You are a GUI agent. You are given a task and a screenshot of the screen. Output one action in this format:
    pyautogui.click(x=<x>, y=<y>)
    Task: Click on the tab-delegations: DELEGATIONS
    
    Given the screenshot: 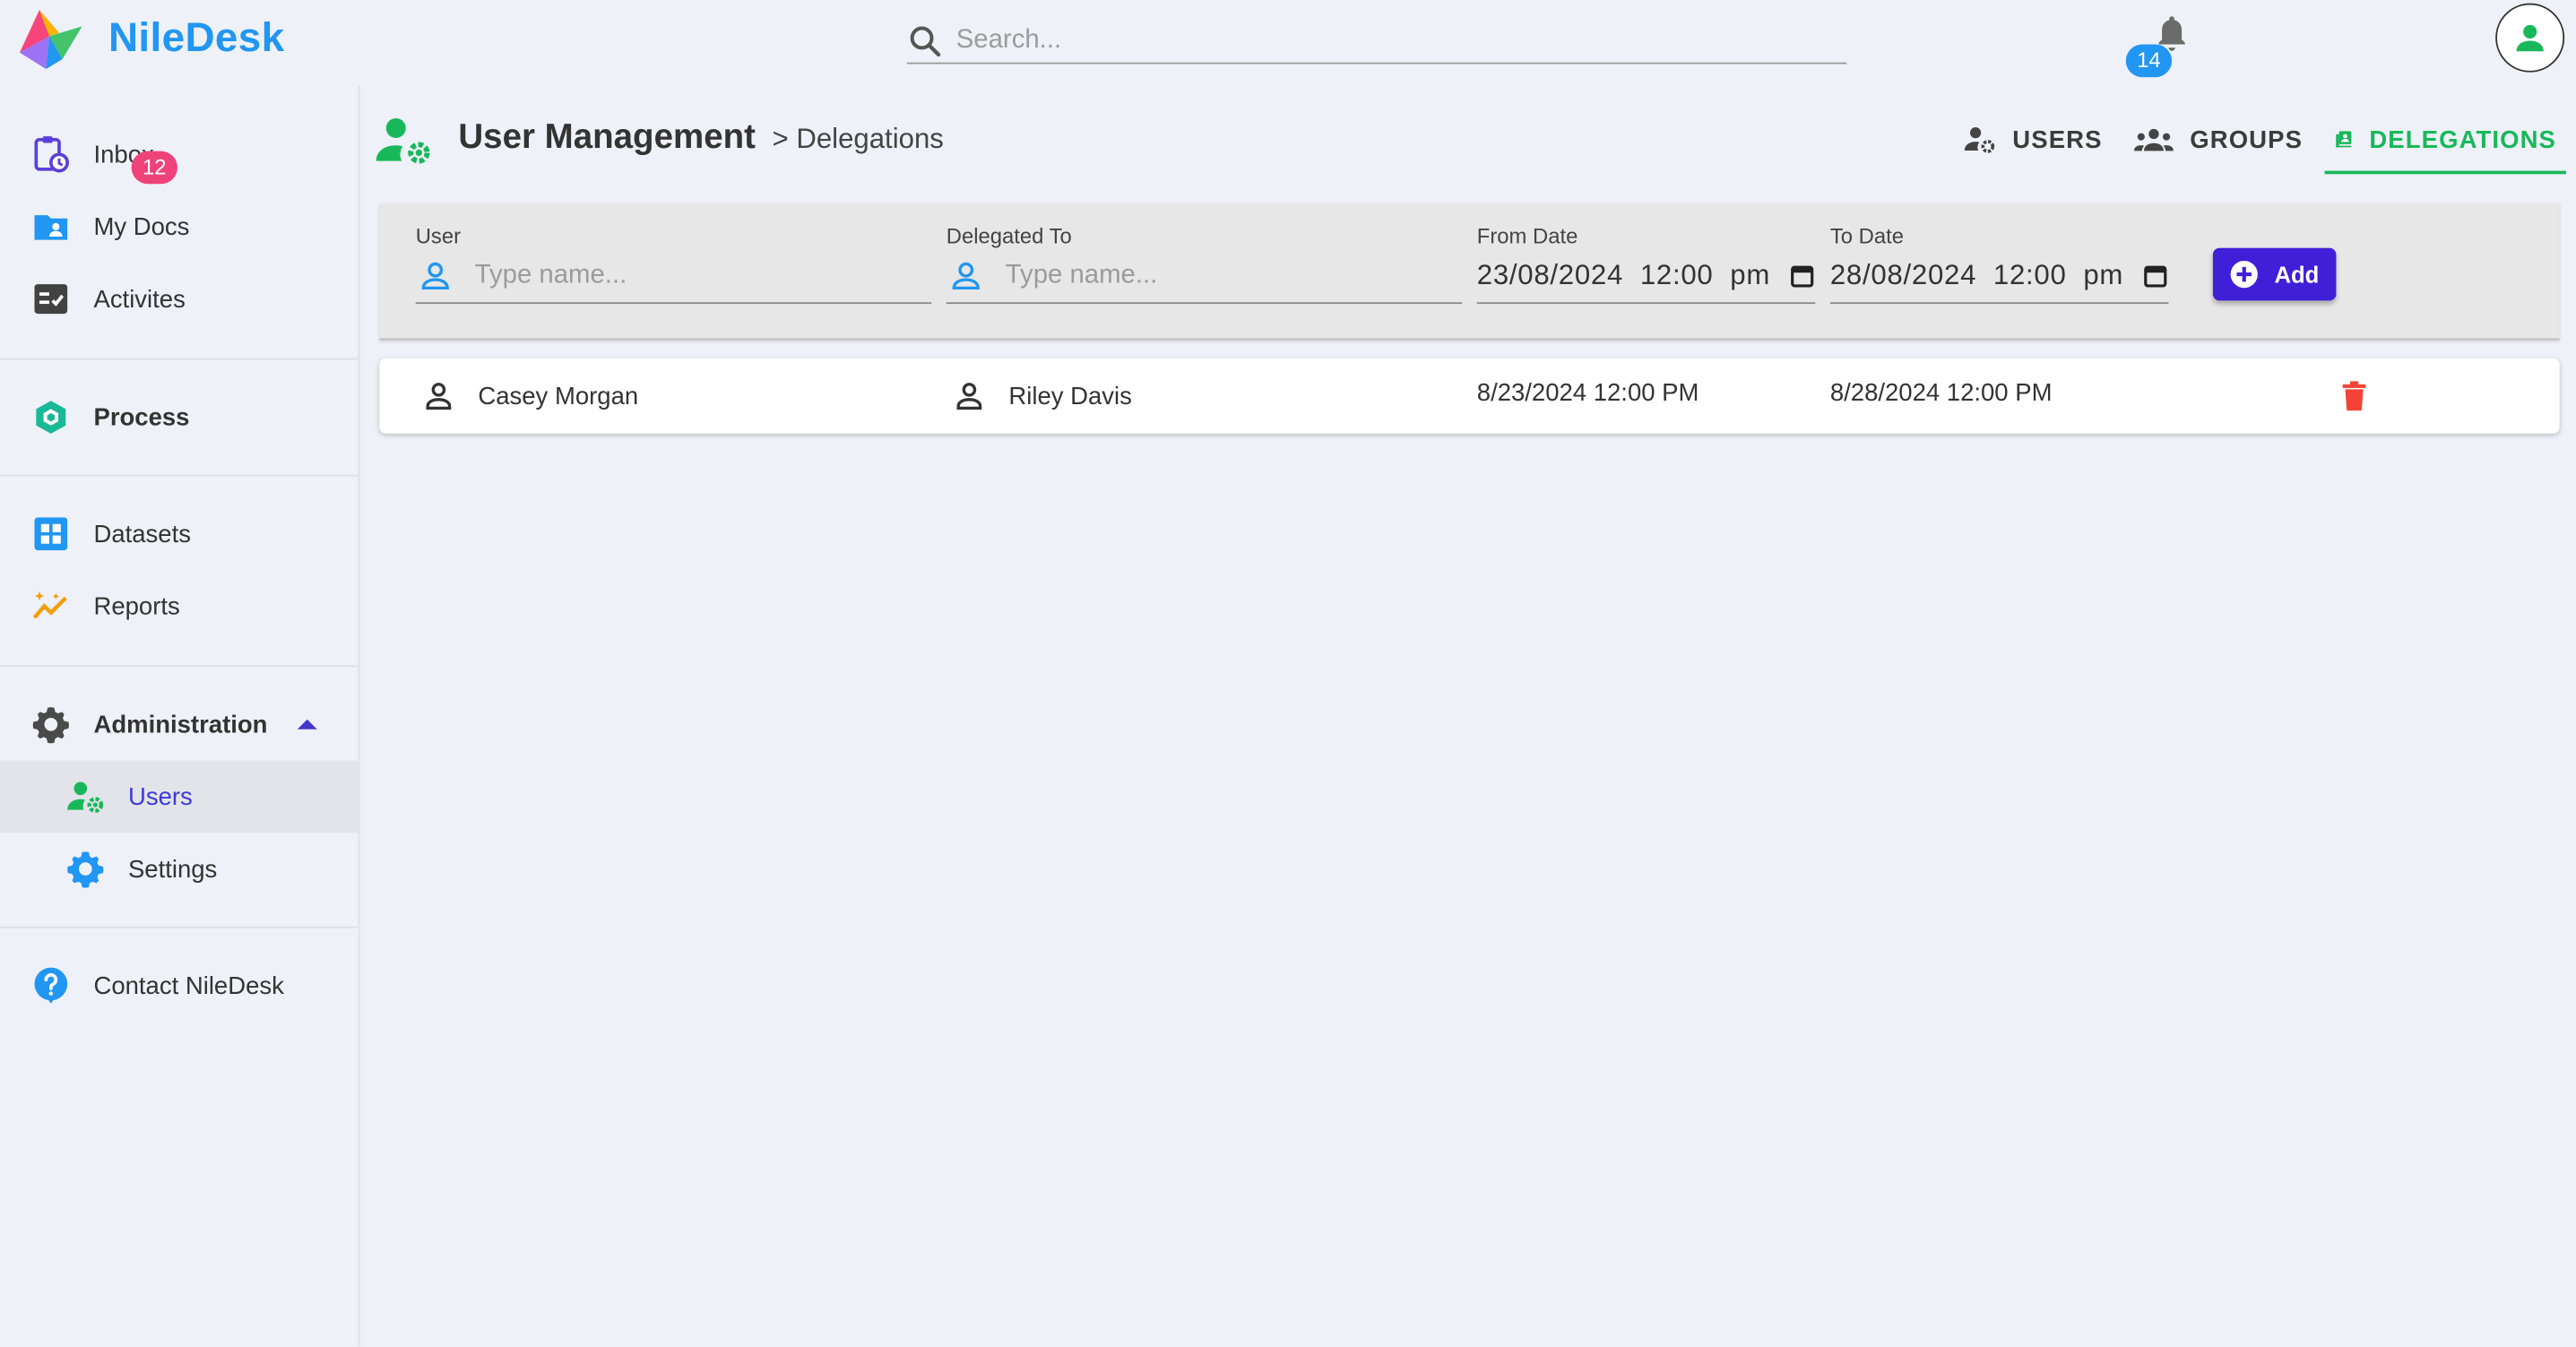 What is the action you would take?
    pyautogui.click(x=2445, y=141)
    